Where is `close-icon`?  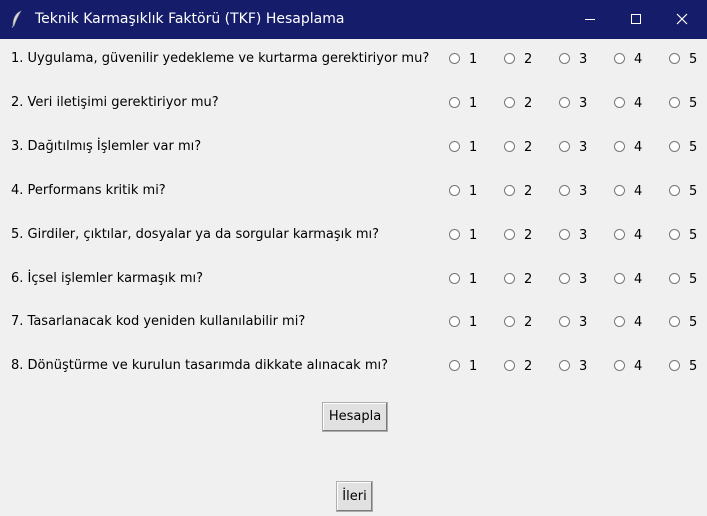 close-icon is located at coordinates (682, 19).